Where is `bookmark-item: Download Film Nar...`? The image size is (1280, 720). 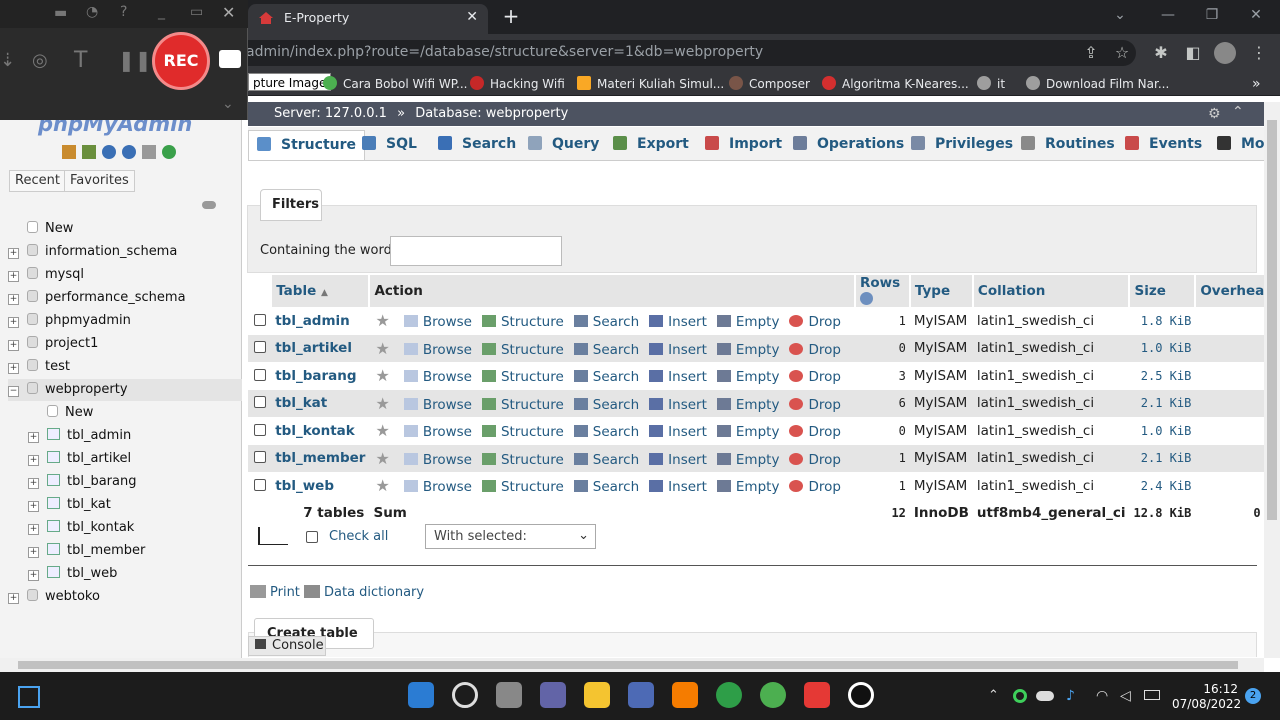 bookmark-item: Download Film Nar... is located at coordinates (1097, 85).